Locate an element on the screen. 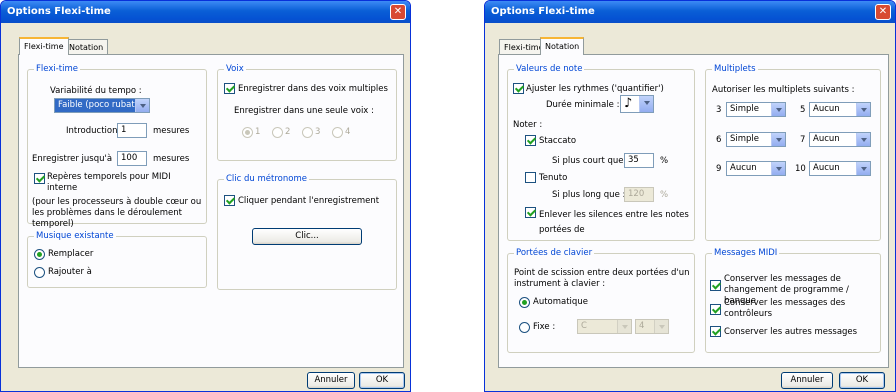 The width and height of the screenshot is (896, 392). tuplet-5-select: Aucun is located at coordinates (840, 109).